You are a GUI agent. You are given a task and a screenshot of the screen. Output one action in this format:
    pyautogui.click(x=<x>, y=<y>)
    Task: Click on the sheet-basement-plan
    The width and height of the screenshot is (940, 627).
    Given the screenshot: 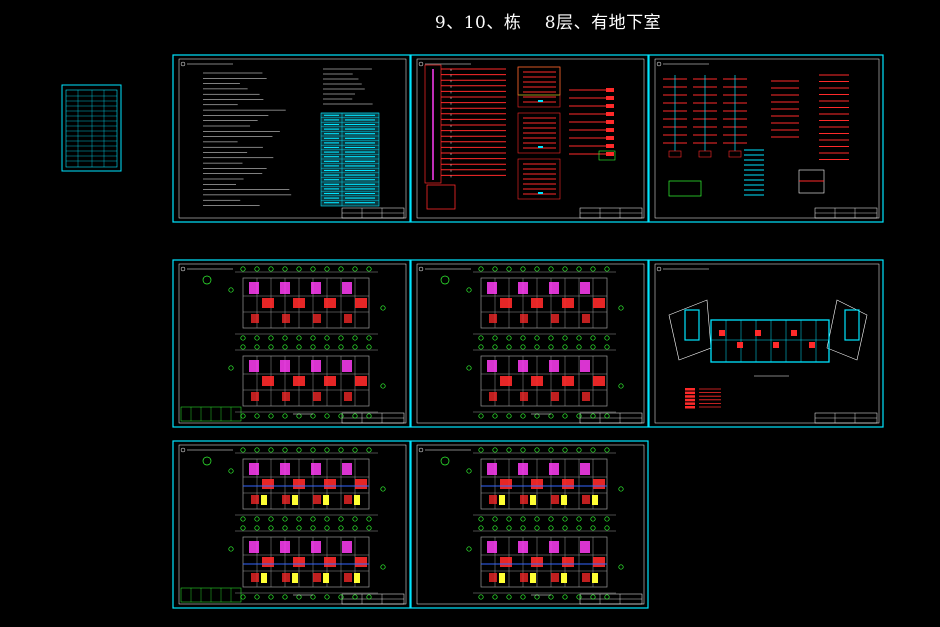 What is the action you would take?
    pyautogui.click(x=766, y=343)
    